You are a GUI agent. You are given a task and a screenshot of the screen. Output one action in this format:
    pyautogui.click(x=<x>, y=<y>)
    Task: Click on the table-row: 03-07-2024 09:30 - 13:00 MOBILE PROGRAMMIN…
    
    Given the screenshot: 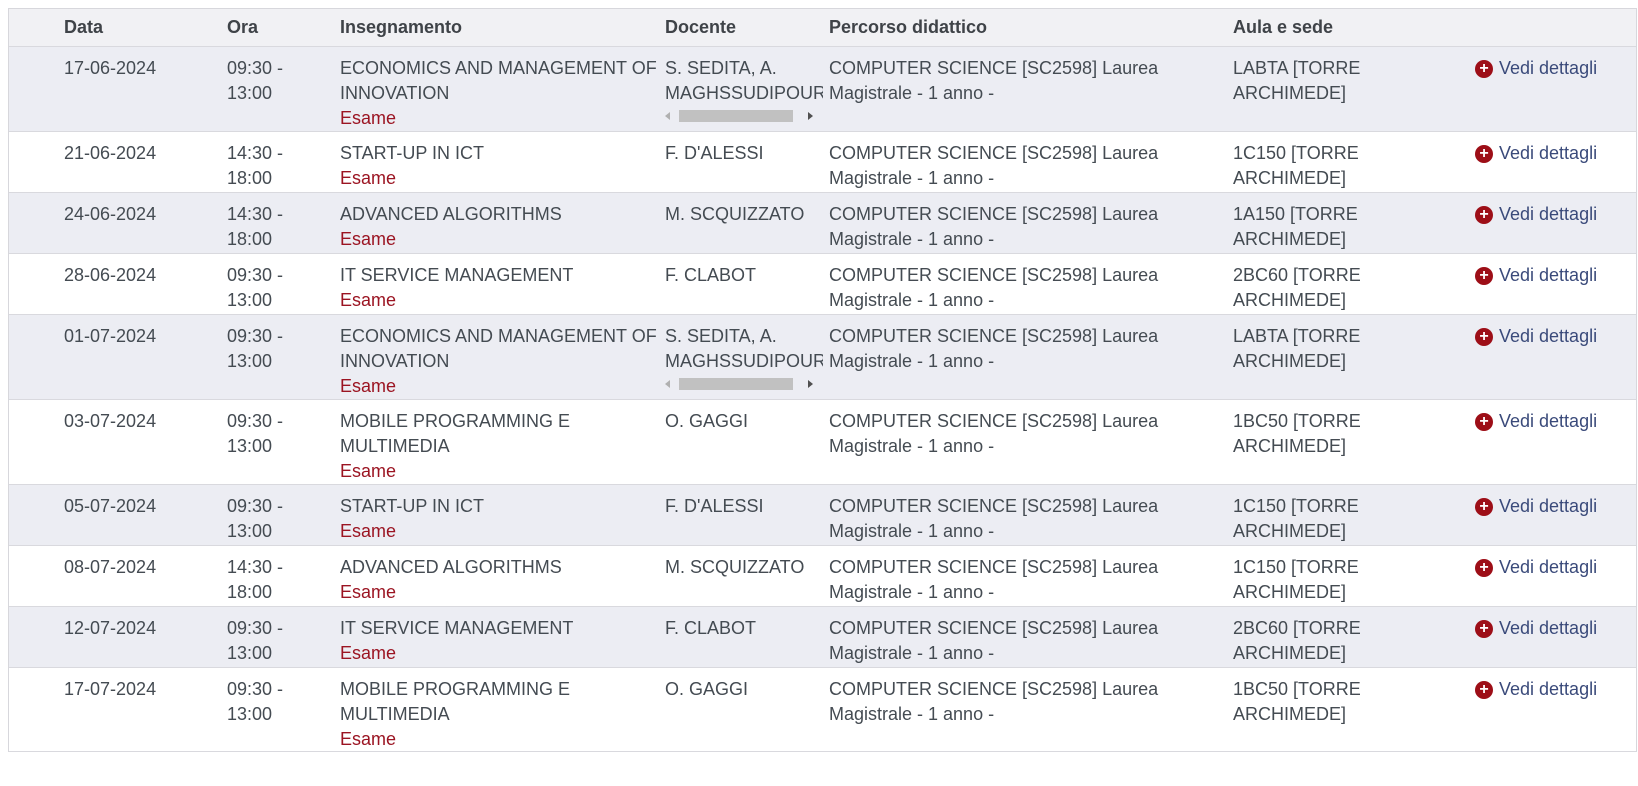 What is the action you would take?
    pyautogui.click(x=822, y=442)
    